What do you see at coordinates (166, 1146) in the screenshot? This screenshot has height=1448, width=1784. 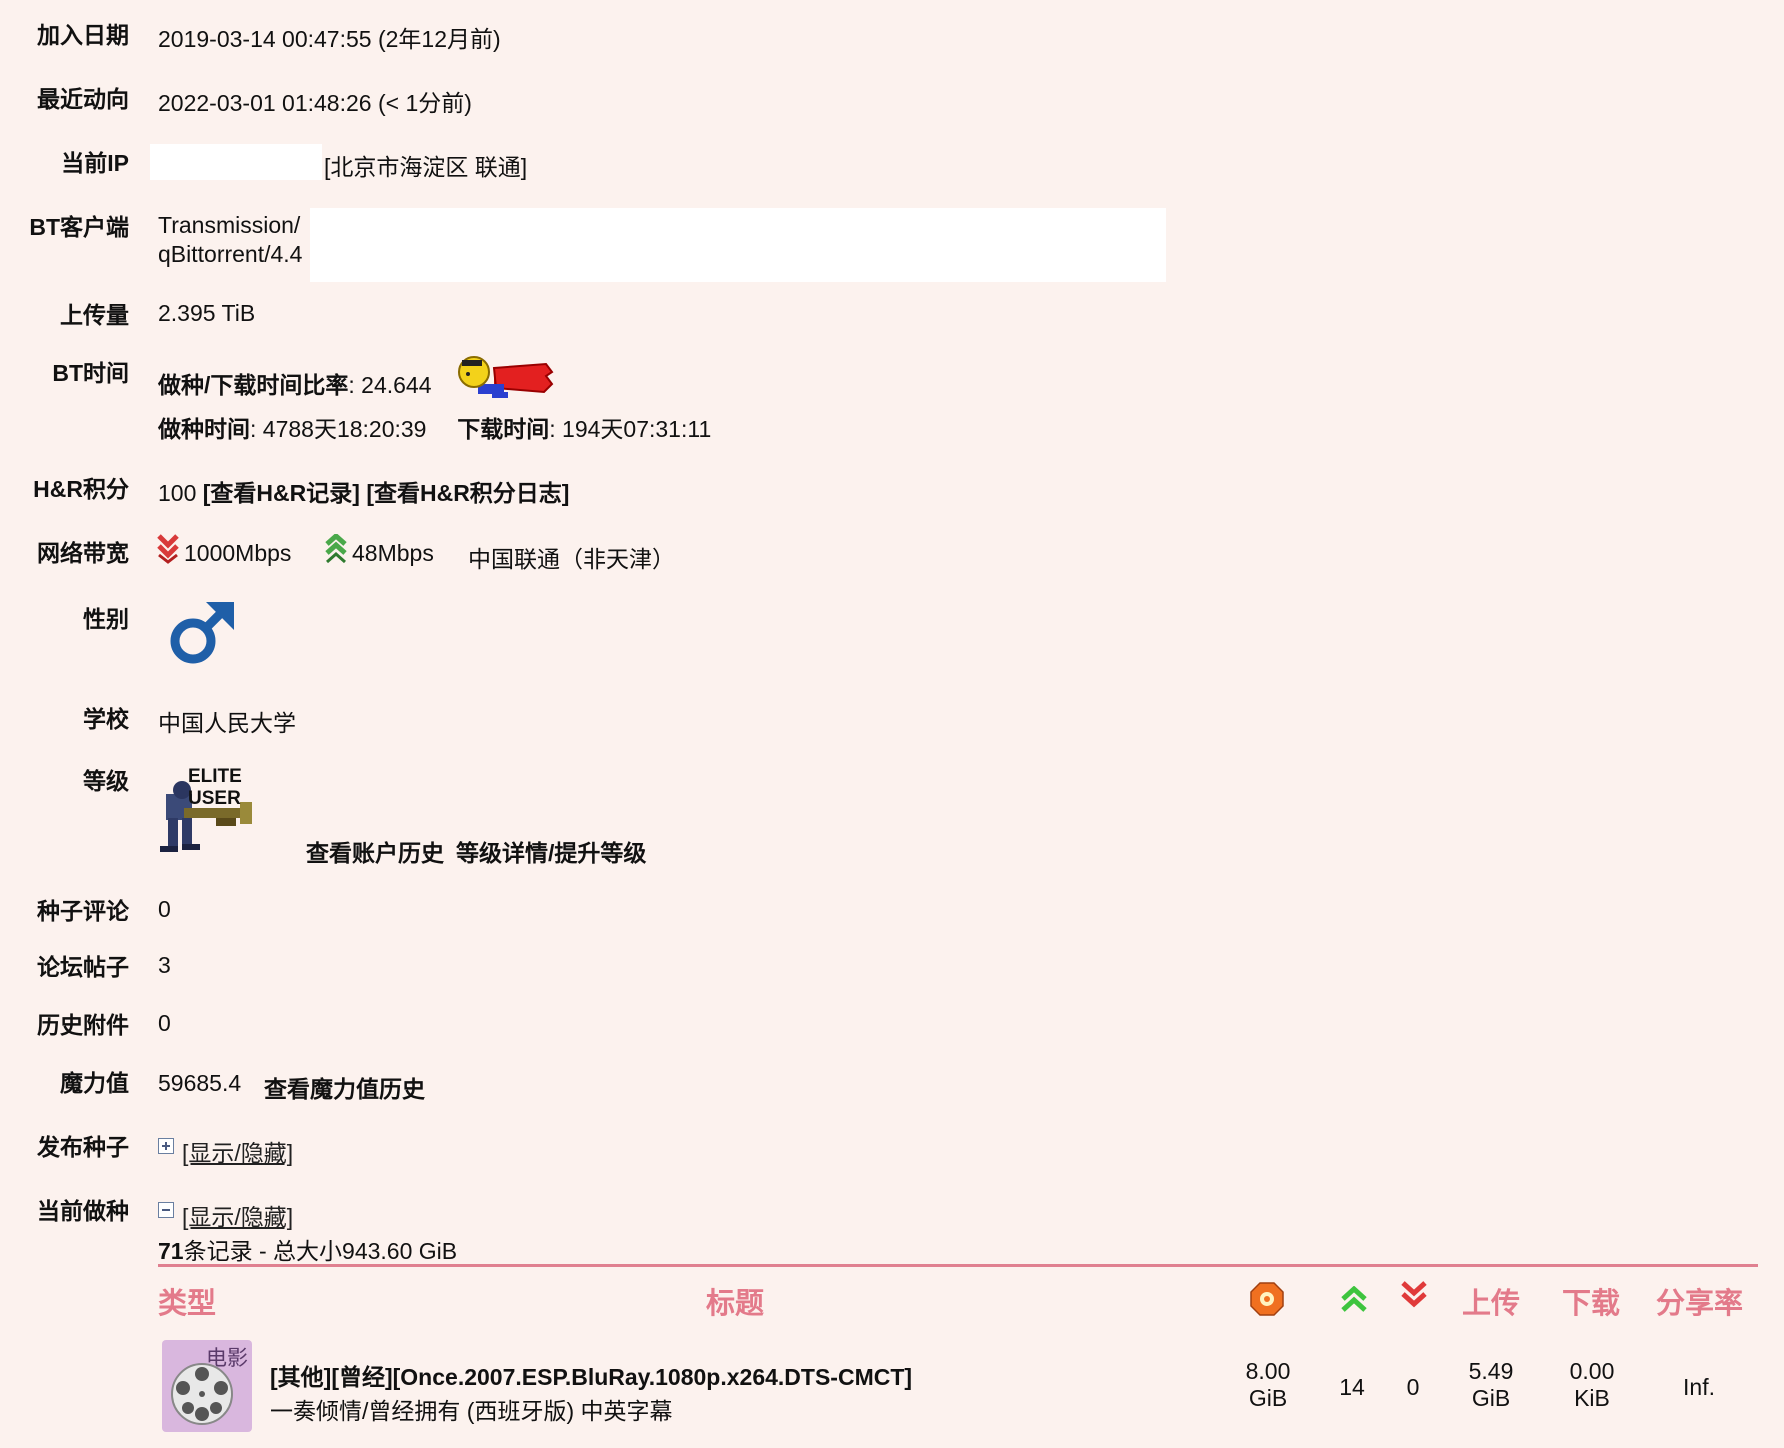 I see `expand-plus-icon` at bounding box center [166, 1146].